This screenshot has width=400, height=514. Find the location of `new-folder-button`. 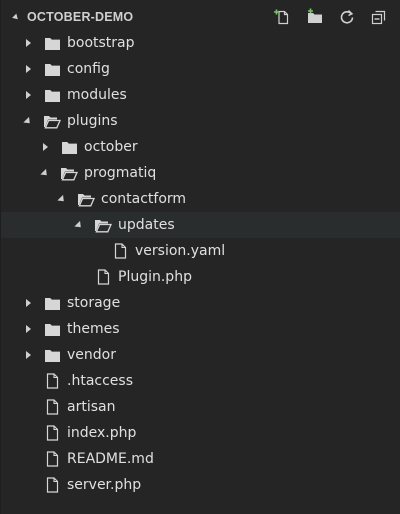

new-folder-button is located at coordinates (315, 17).